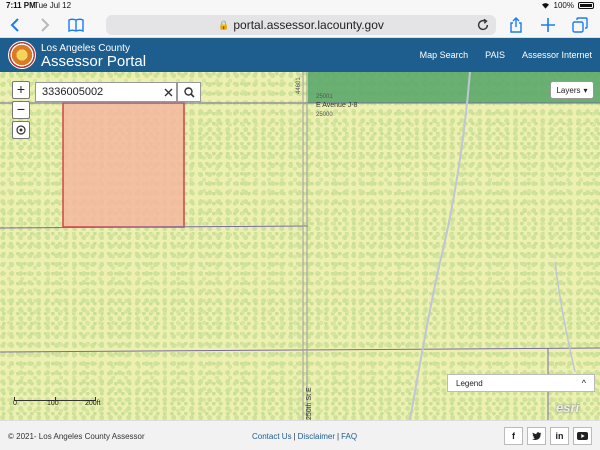 The width and height of the screenshot is (600, 450). I want to click on legend-panel: Legend ^, so click(521, 383).